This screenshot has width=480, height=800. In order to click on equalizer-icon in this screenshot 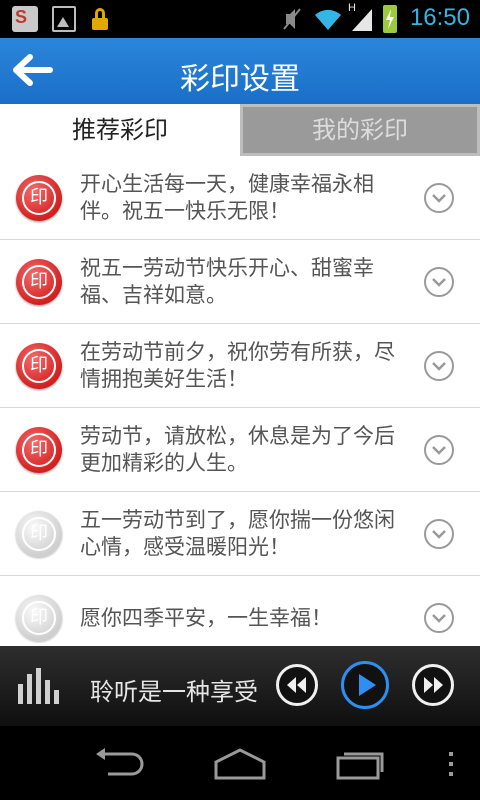, I will do `click(42, 686)`.